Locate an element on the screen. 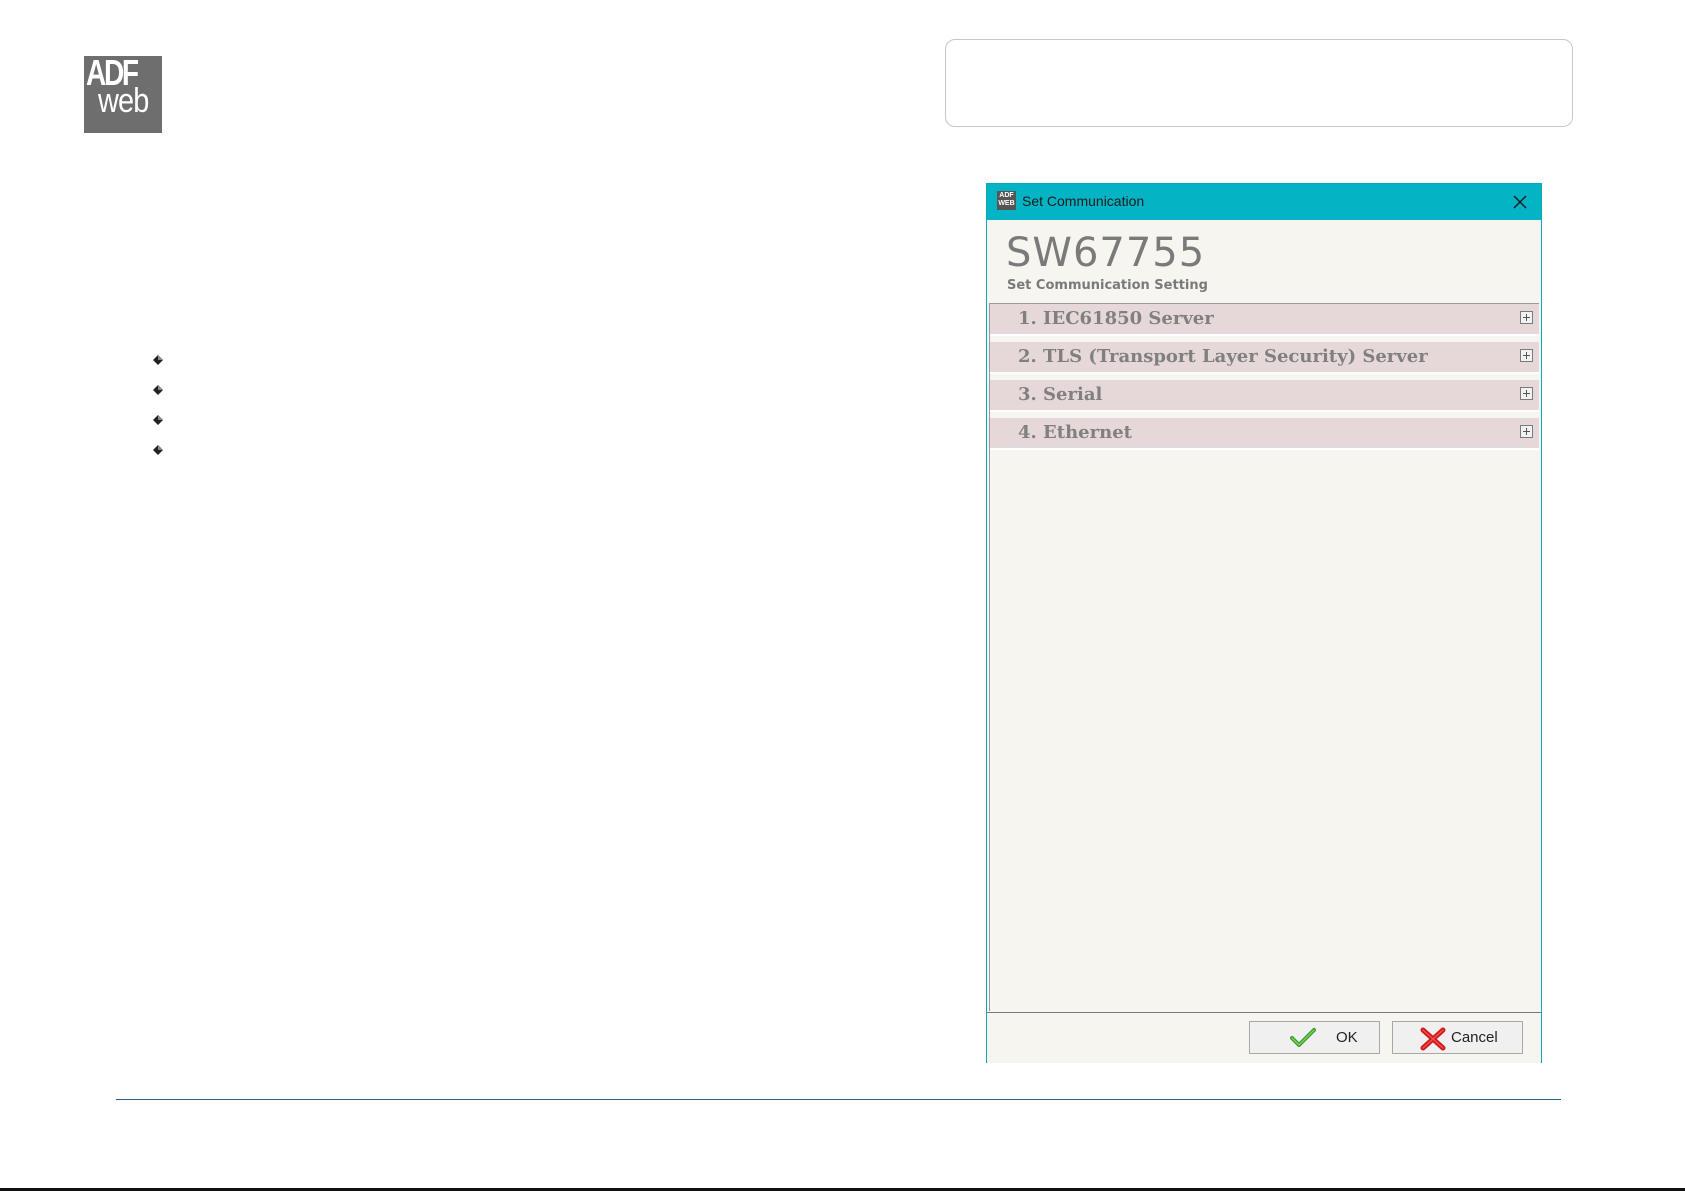  adfweb-app-icon: ADF WEB is located at coordinates (1006, 200).